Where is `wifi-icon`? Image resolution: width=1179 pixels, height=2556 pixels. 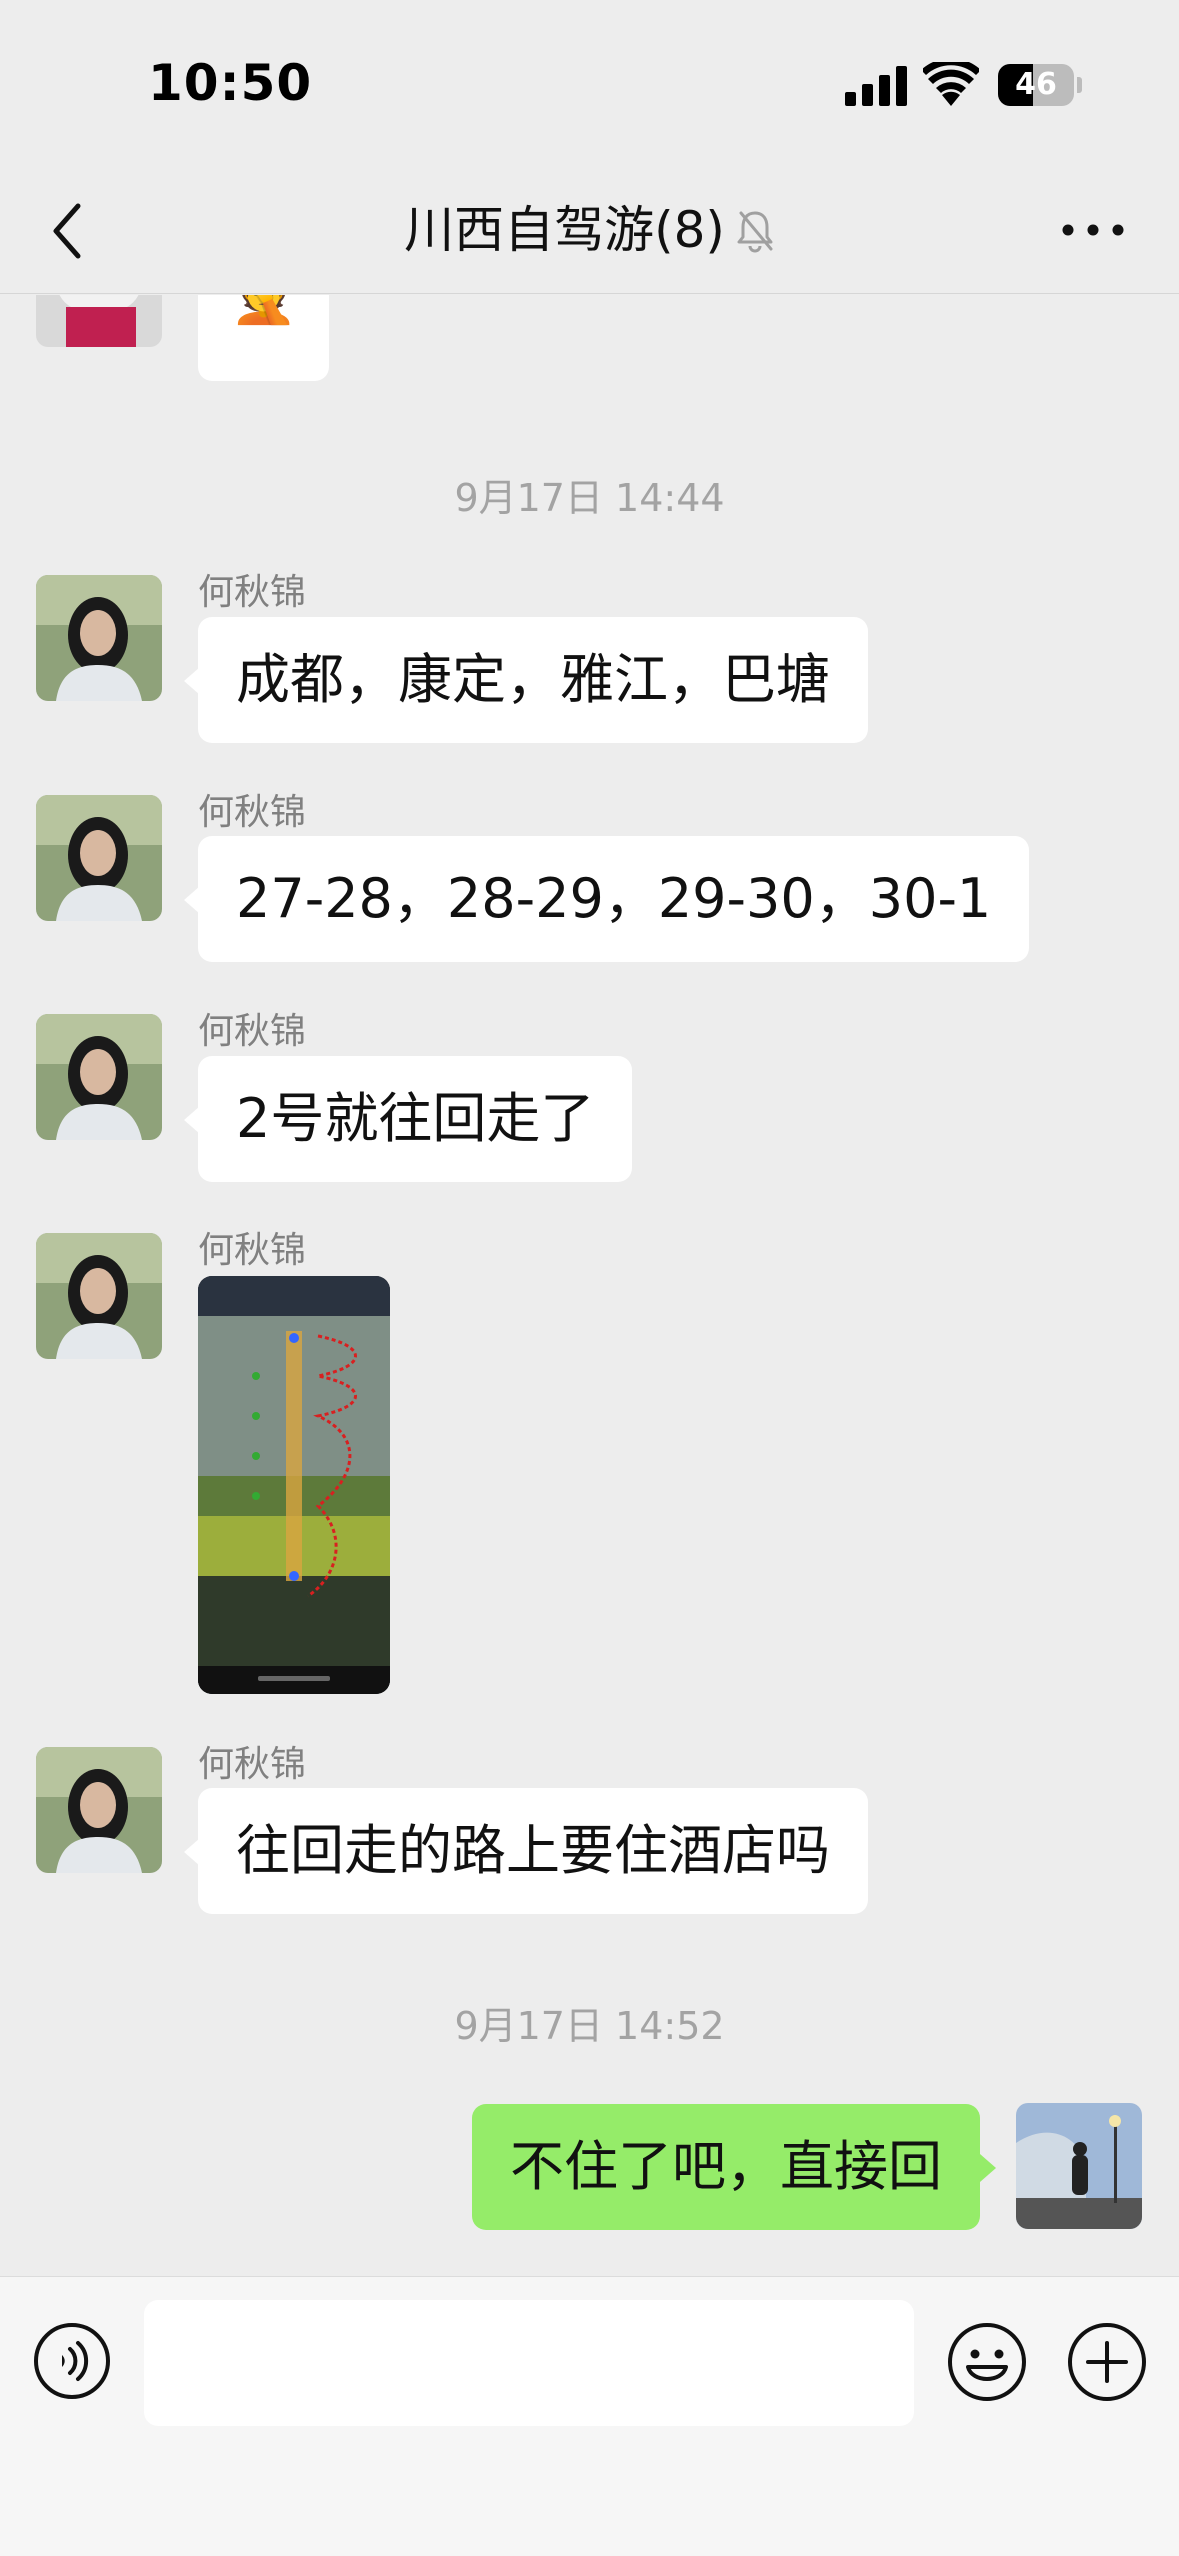
wifi-icon is located at coordinates (951, 84).